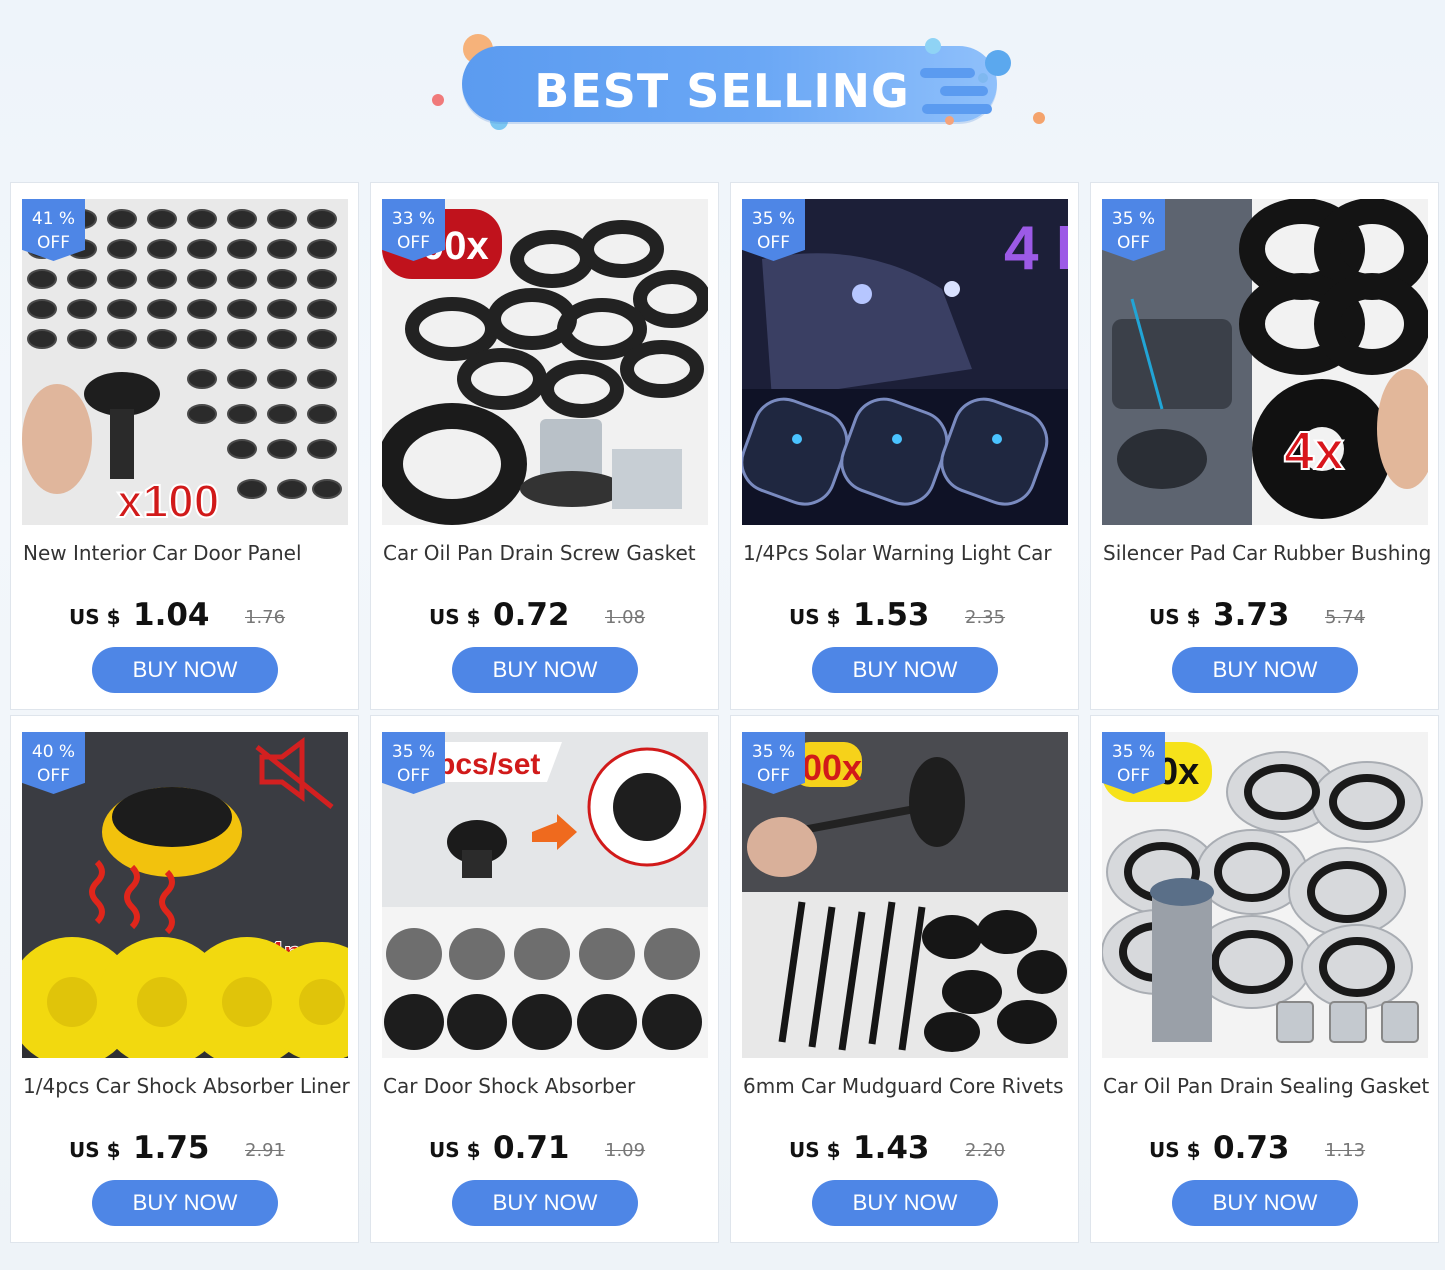  Describe the element at coordinates (985, 617) in the screenshot. I see `original-price: 2.35` at that location.